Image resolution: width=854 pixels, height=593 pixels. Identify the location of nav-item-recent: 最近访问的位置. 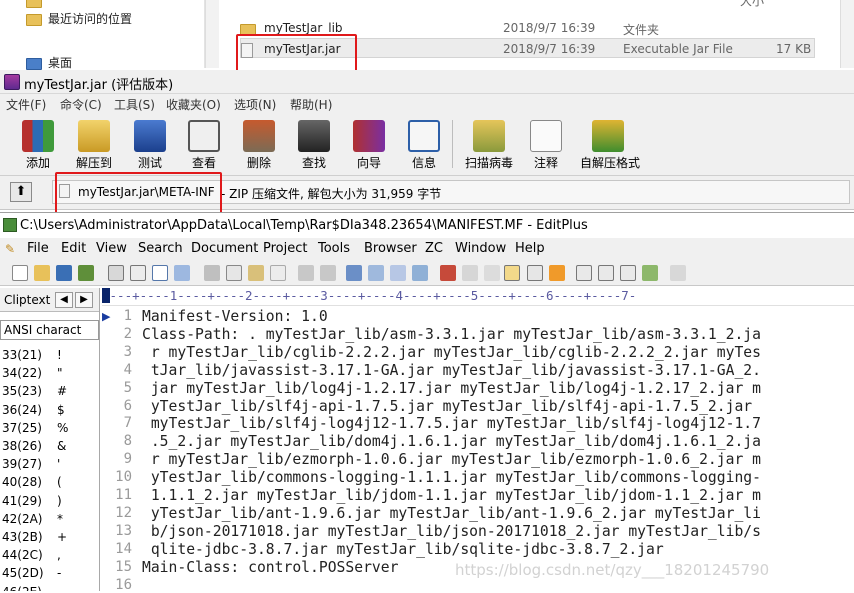
(79, 18).